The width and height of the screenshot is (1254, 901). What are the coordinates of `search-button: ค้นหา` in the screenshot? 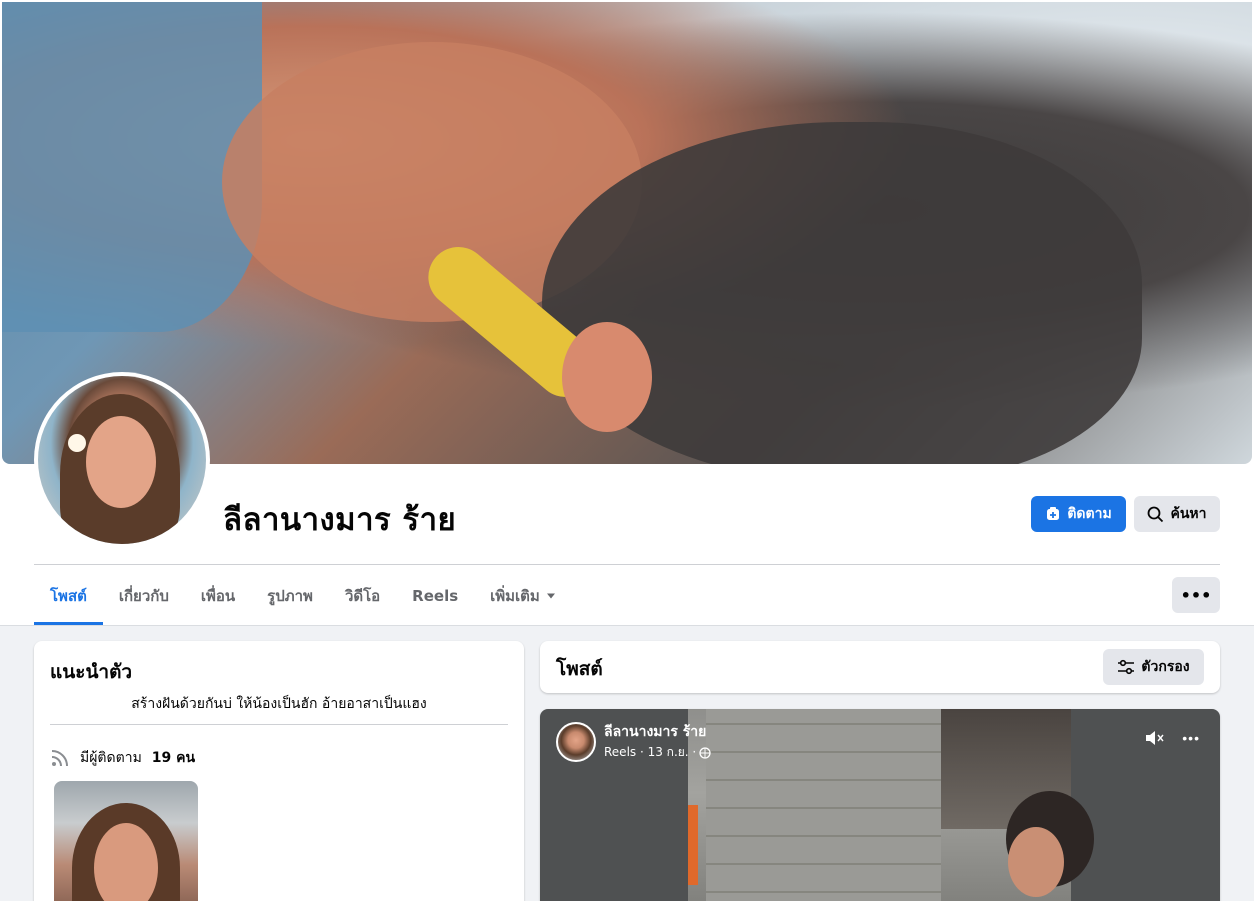 It's located at (1177, 514).